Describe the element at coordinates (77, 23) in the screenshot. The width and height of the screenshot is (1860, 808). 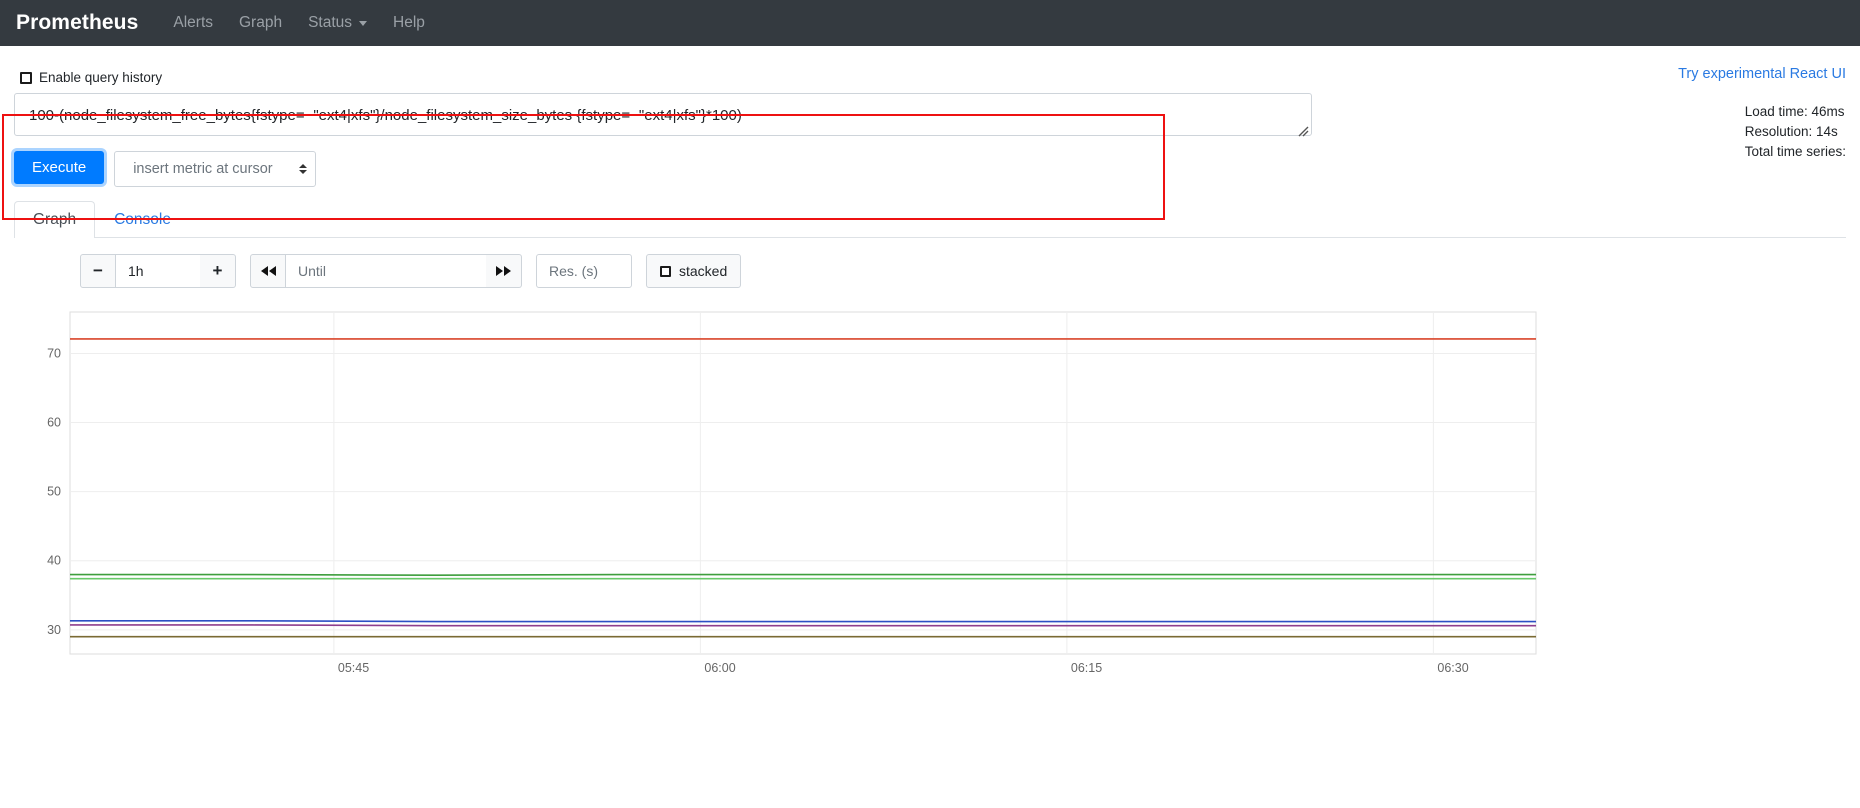
I see `brand-prometheus: Prometheus` at that location.